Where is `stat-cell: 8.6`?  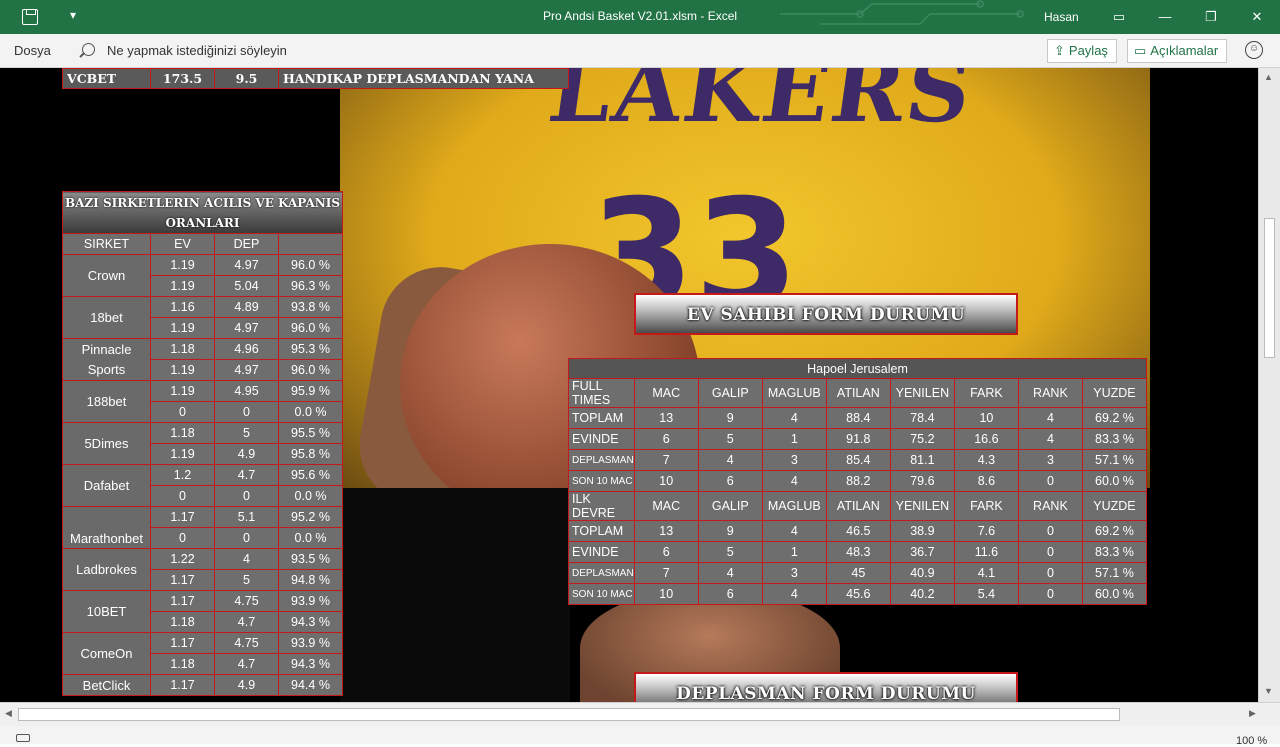 stat-cell: 8.6 is located at coordinates (986, 481).